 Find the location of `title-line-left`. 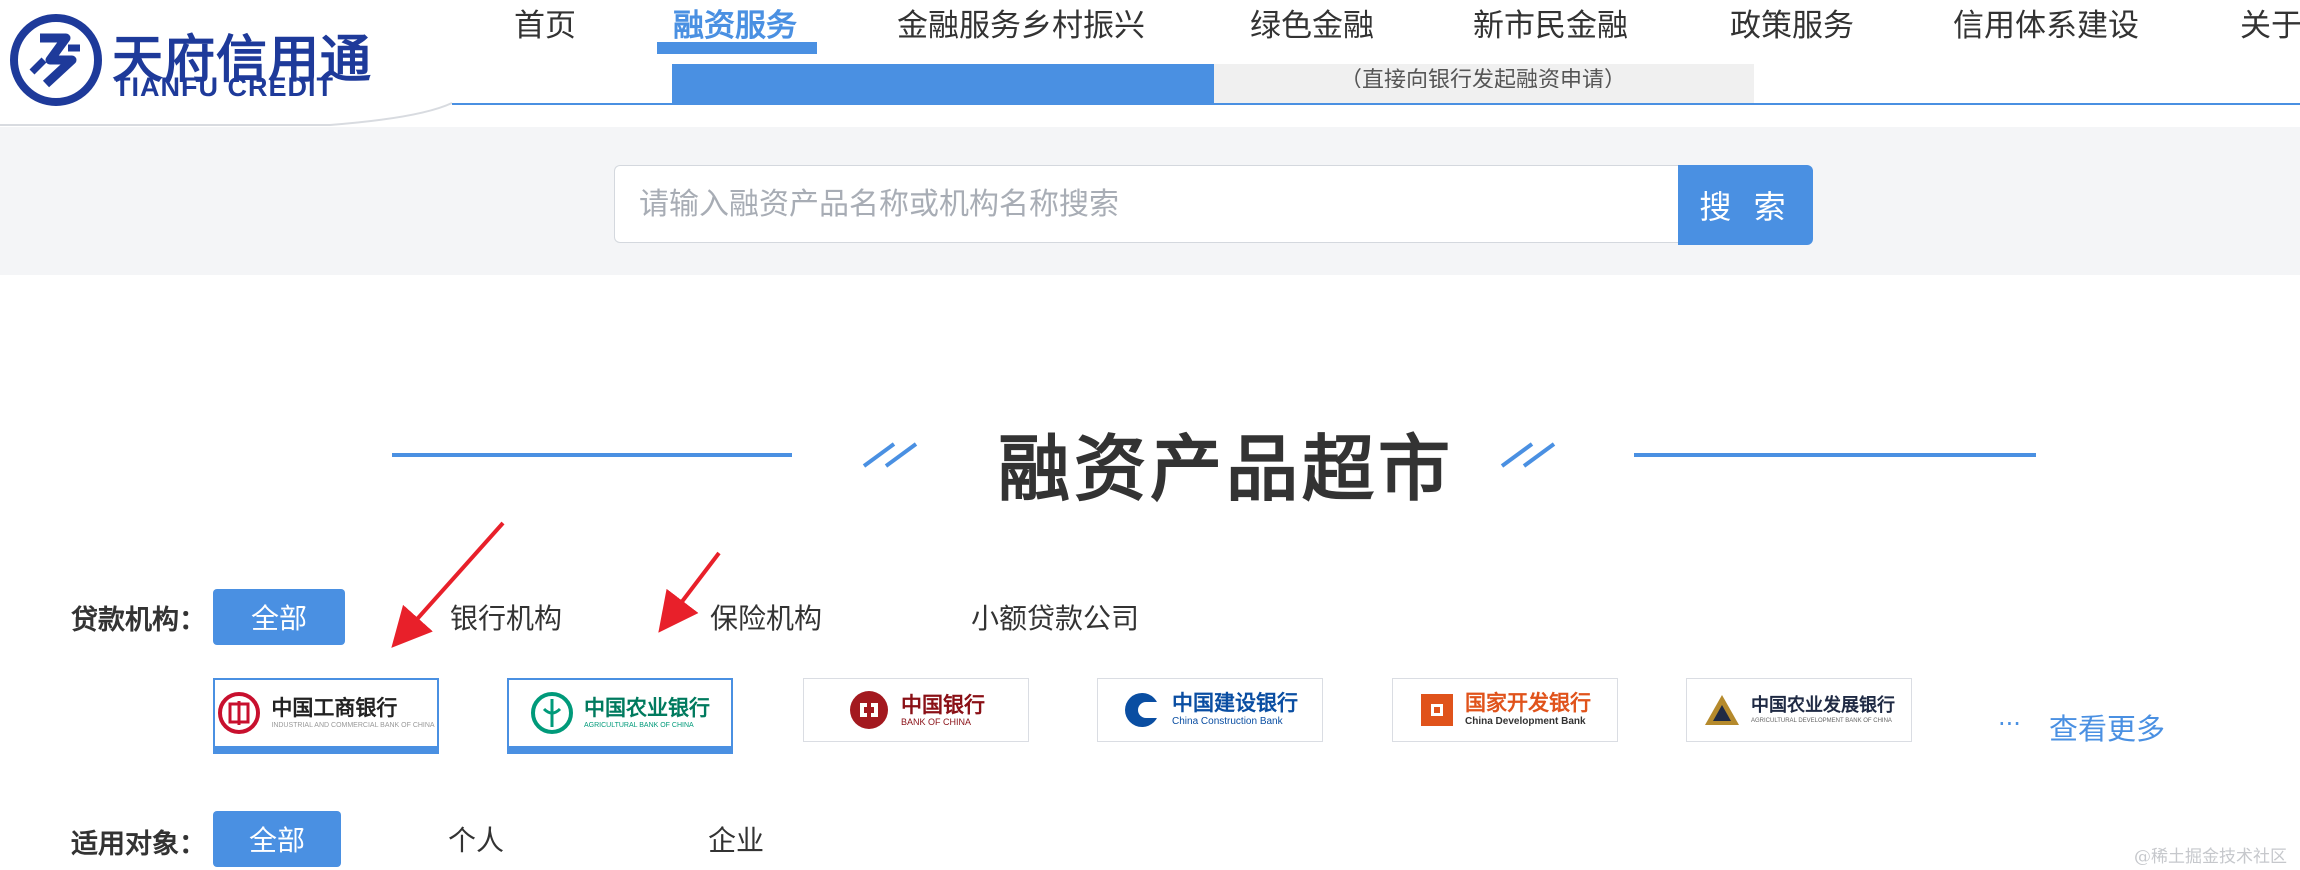

title-line-left is located at coordinates (592, 455).